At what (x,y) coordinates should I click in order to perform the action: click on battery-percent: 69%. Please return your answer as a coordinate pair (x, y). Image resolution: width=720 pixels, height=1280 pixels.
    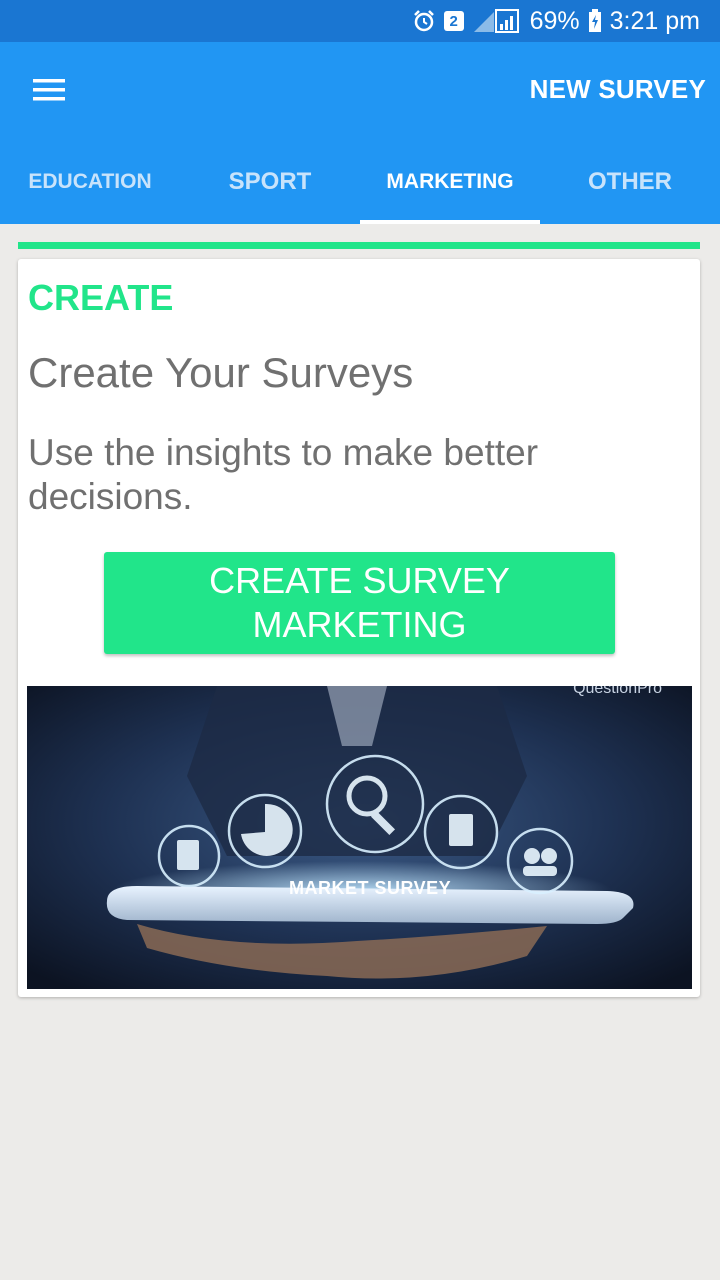
    Looking at the image, I should click on (554, 20).